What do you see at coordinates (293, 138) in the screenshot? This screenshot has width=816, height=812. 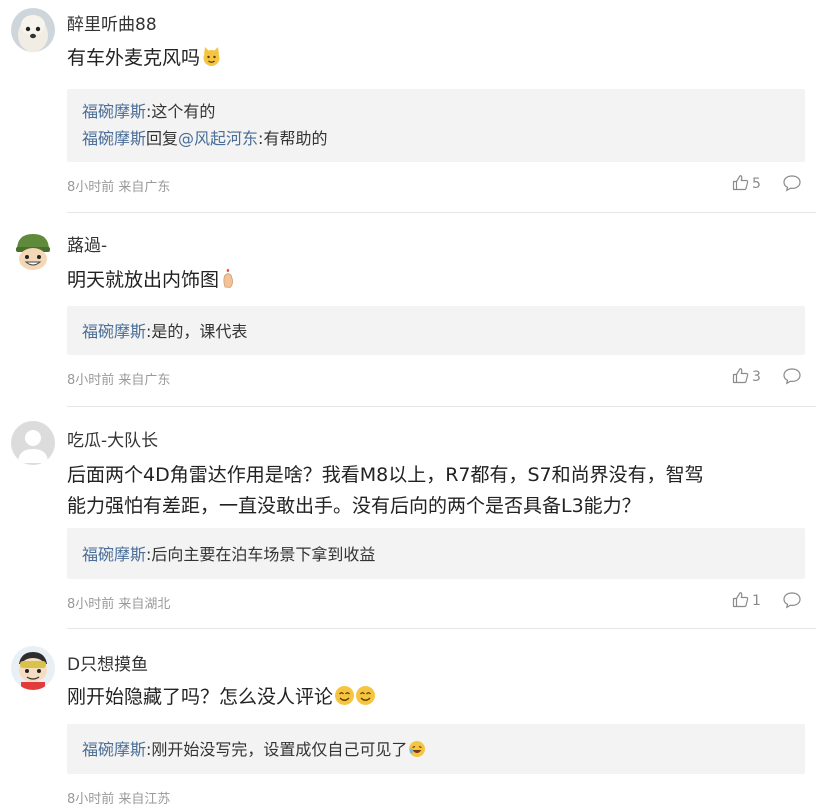 I see `reply-text: :有帮助的` at bounding box center [293, 138].